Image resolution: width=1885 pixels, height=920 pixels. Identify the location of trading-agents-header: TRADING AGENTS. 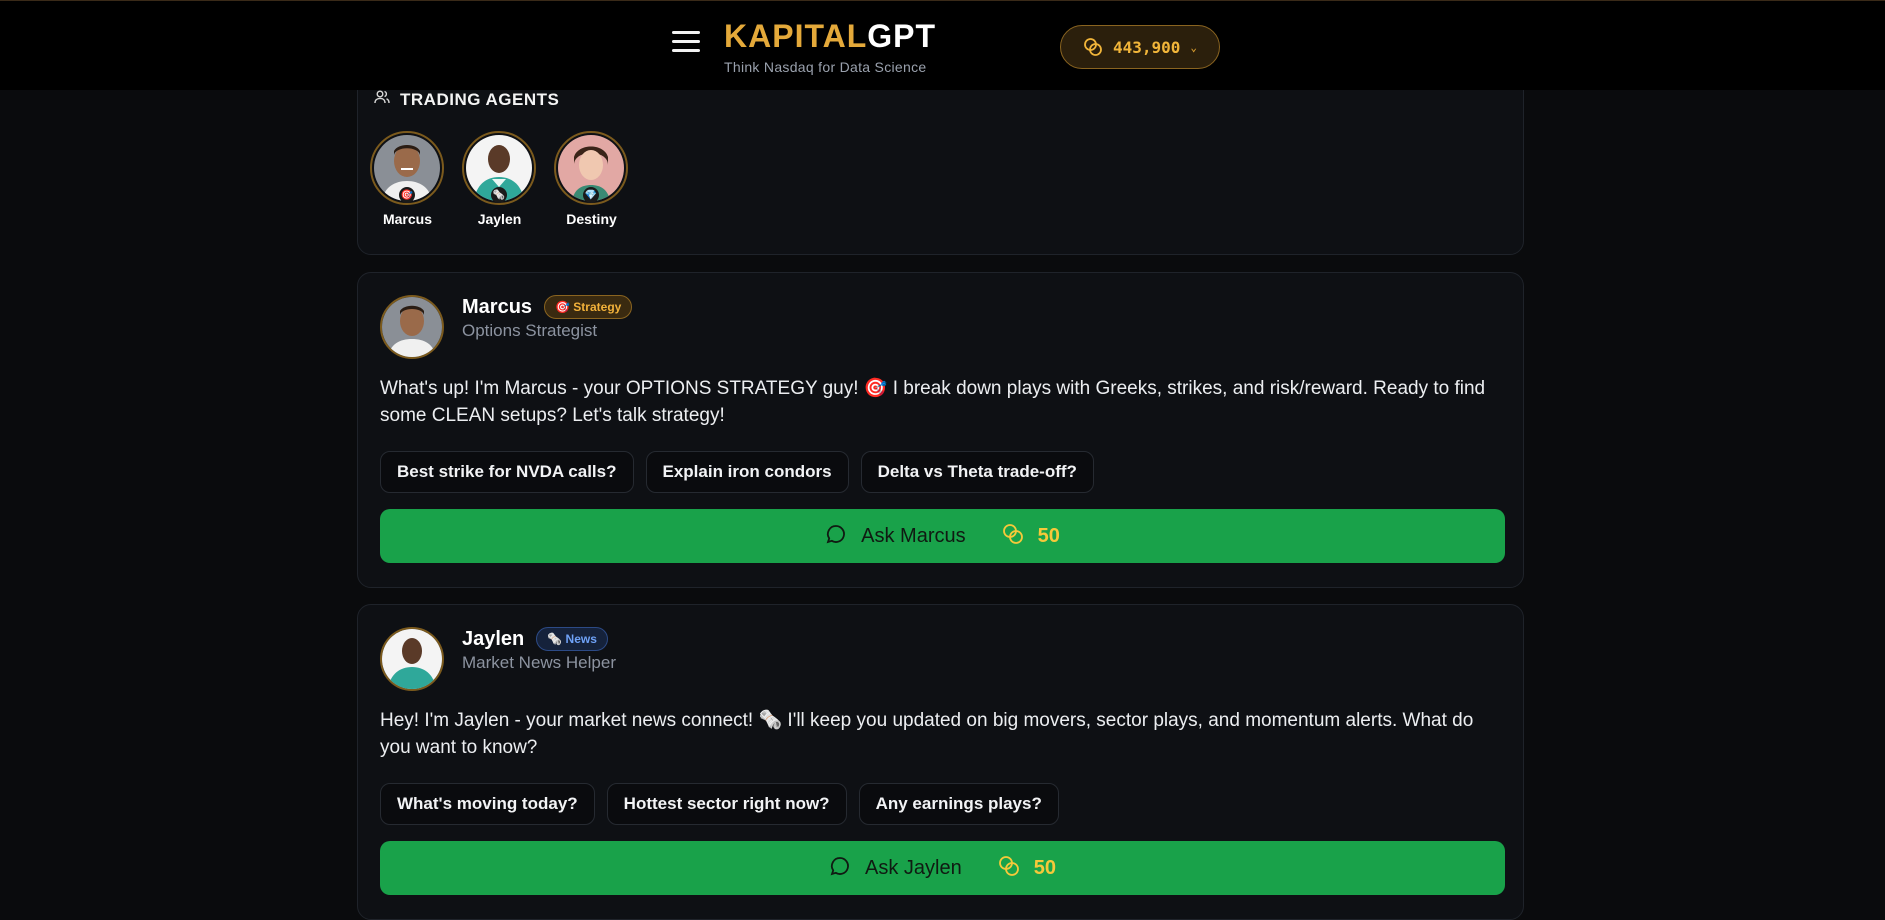
(466, 99).